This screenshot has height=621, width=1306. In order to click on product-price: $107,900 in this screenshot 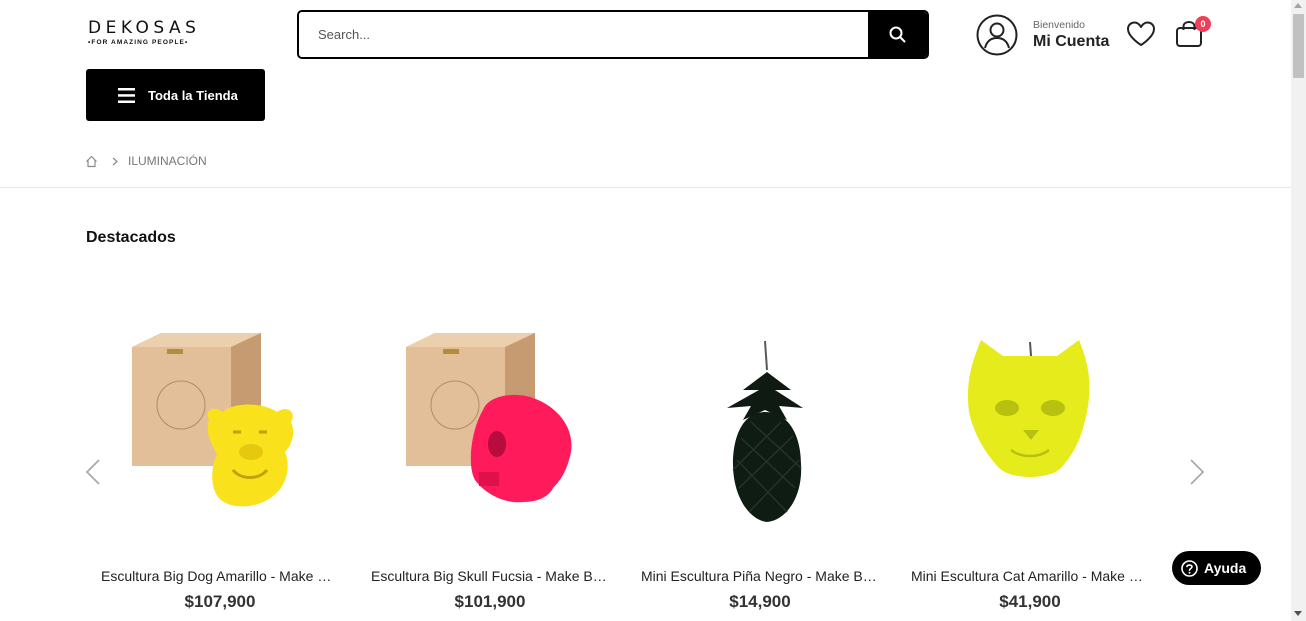, I will do `click(220, 601)`.